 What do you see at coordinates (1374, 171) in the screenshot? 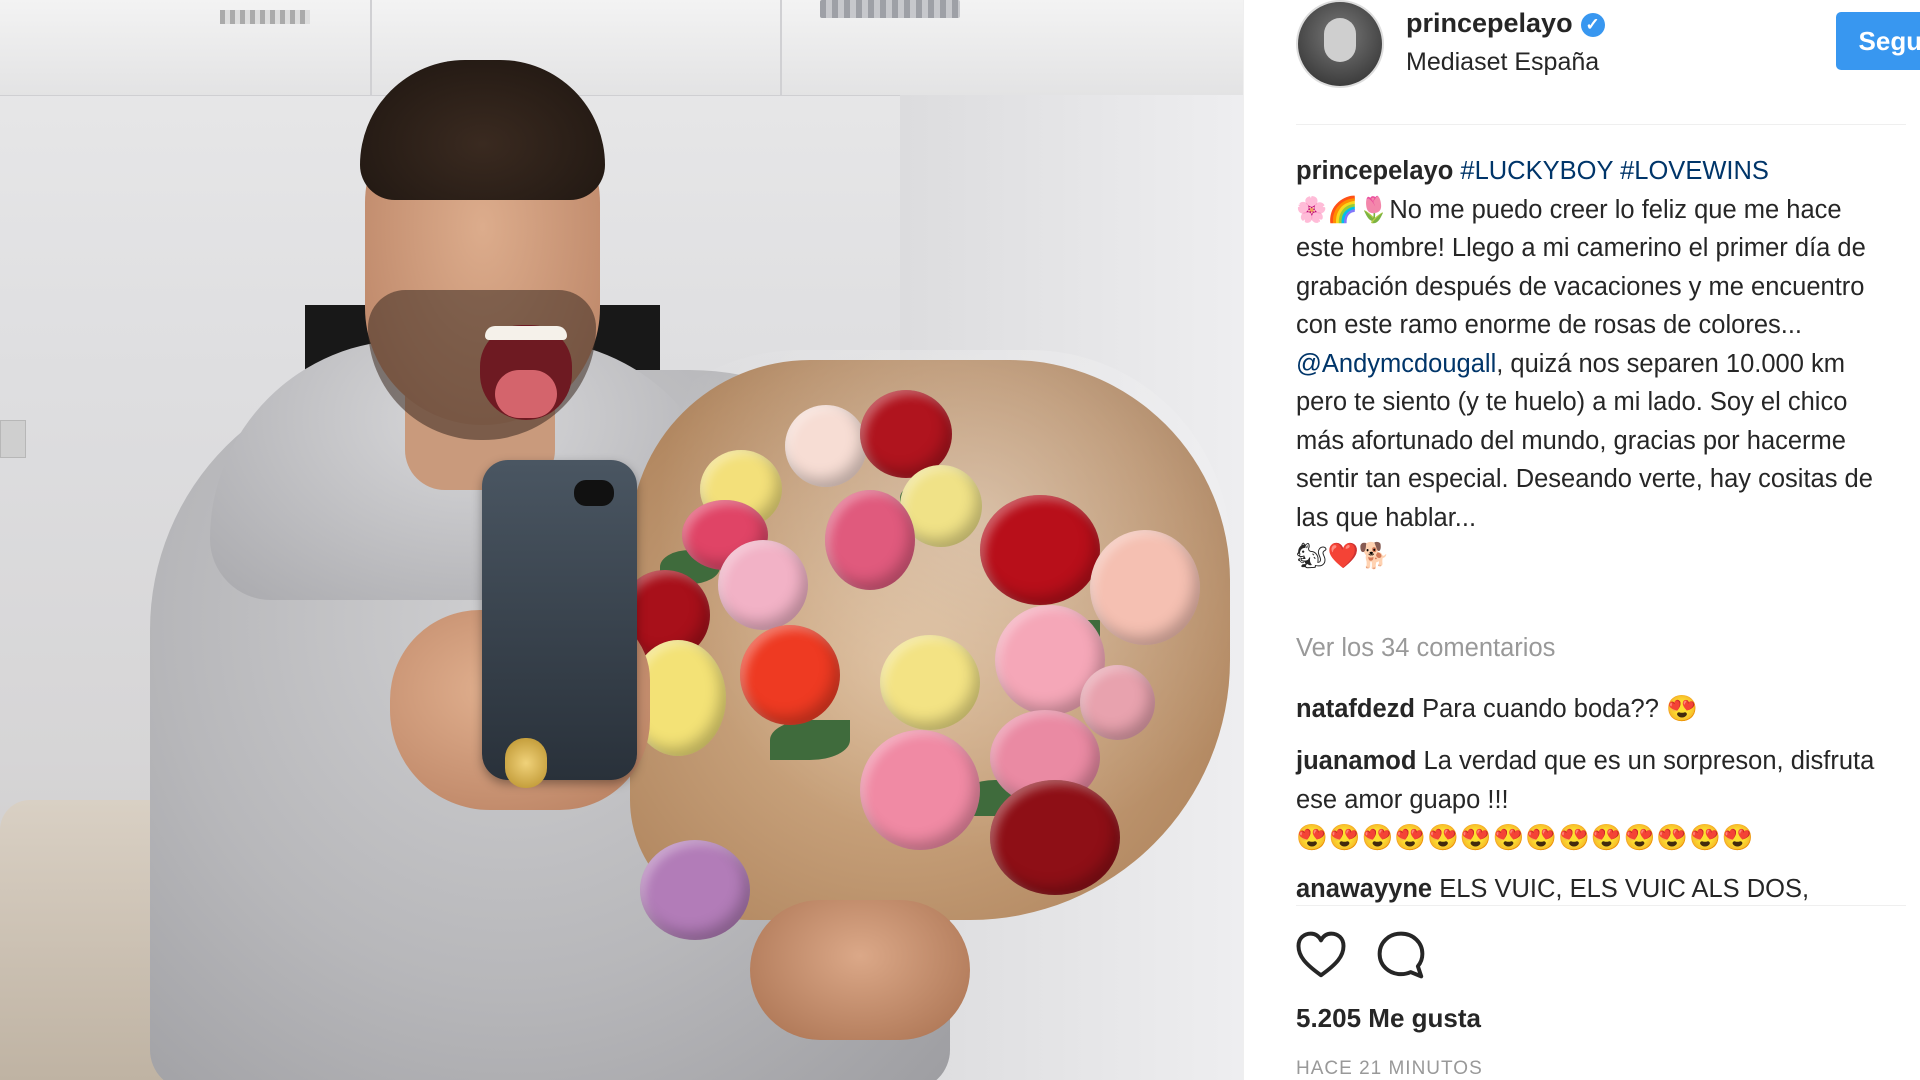
I see `caption-username: princepelayo` at bounding box center [1374, 171].